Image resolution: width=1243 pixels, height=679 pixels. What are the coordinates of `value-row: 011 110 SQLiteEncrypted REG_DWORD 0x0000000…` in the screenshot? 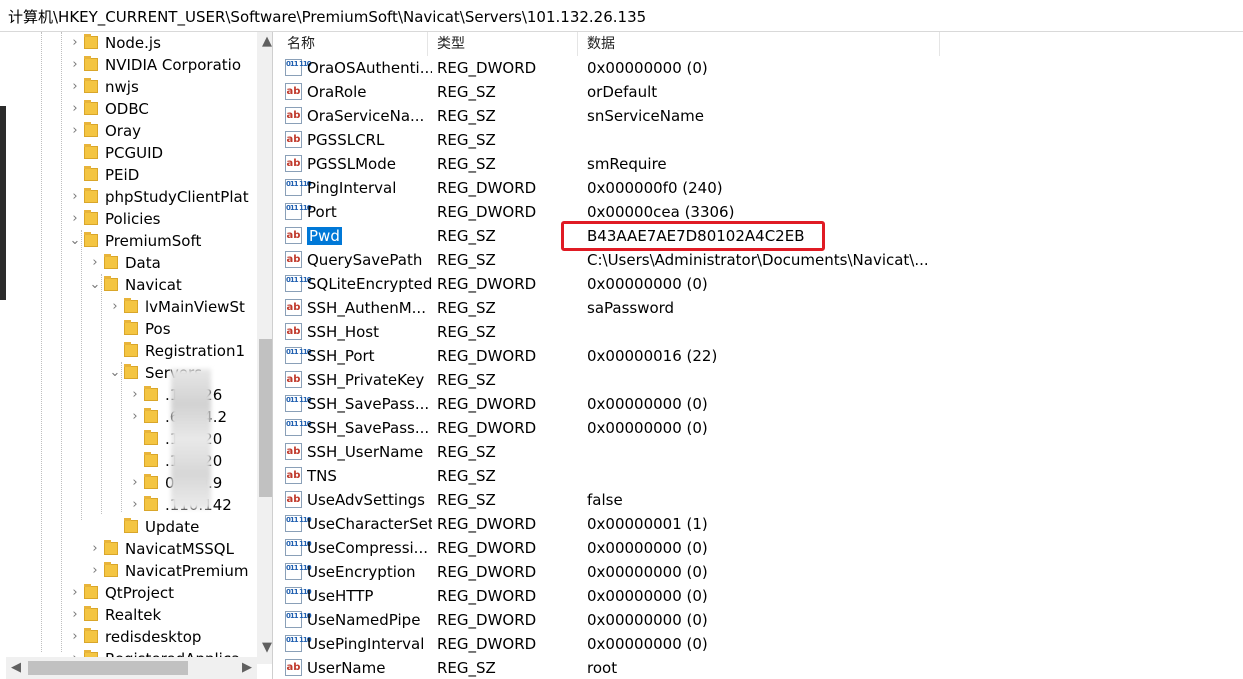 It's located at (760, 284).